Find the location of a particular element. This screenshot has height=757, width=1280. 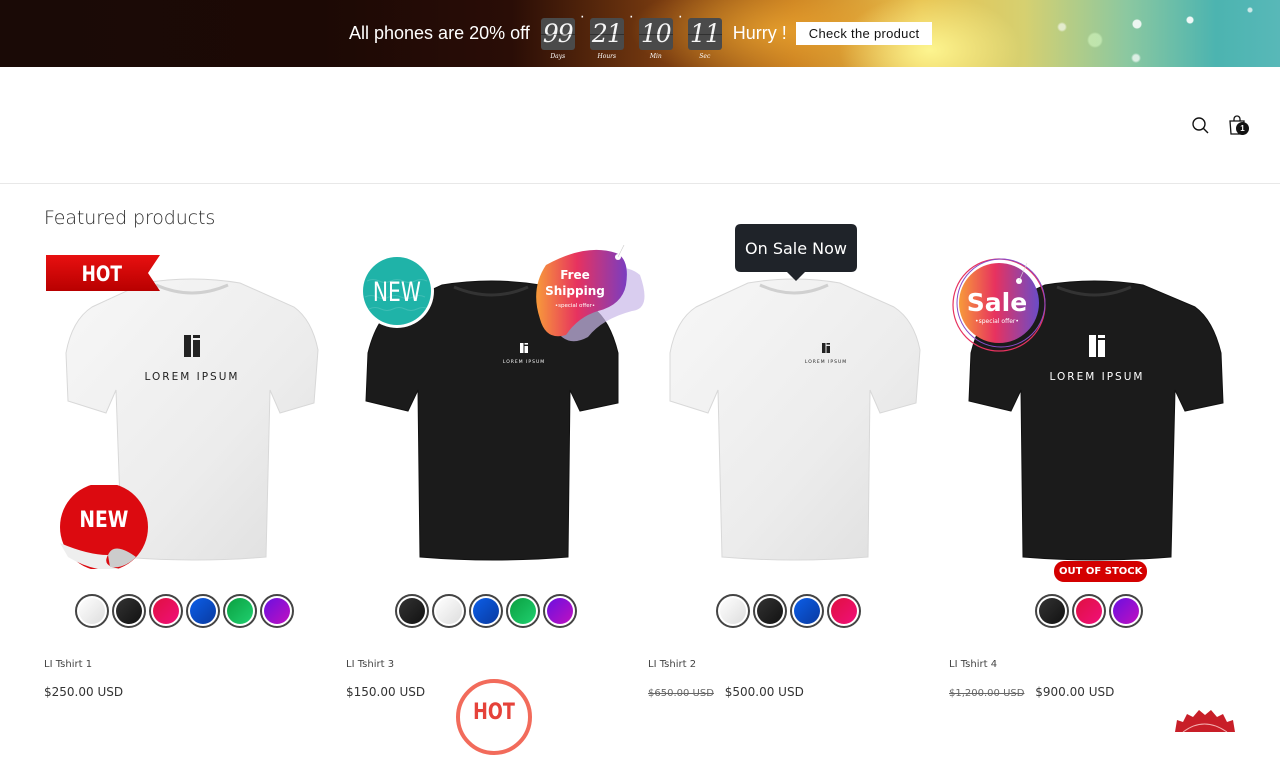

hurry-text: Hurry ! is located at coordinates (759, 33).